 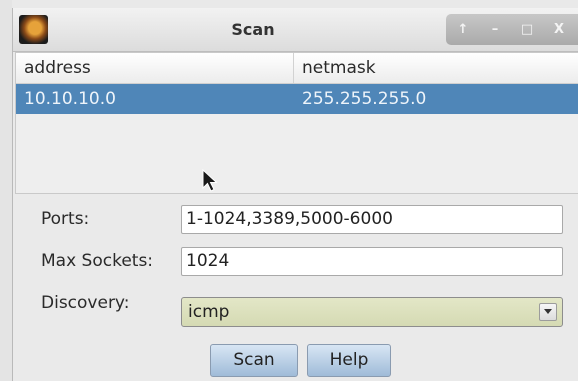 What do you see at coordinates (210, 180) in the screenshot?
I see `mouse-pointer-icon` at bounding box center [210, 180].